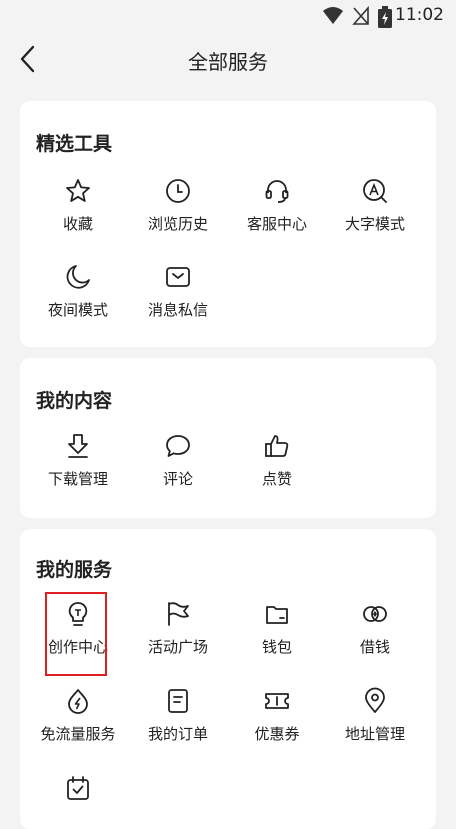 Image resolution: width=456 pixels, height=829 pixels. Describe the element at coordinates (228, 16) in the screenshot. I see `status-bar: 11:02` at that location.